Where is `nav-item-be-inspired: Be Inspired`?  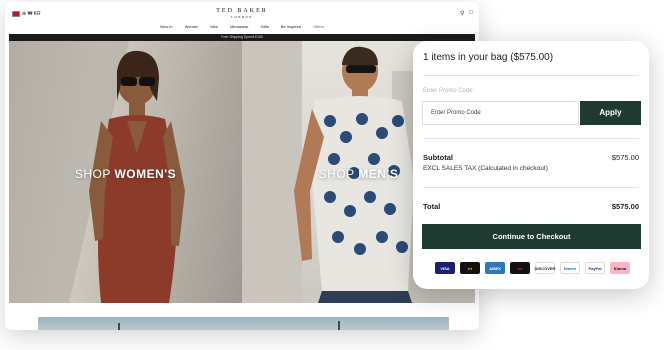 nav-item-be-inspired: Be Inspired is located at coordinates (291, 26).